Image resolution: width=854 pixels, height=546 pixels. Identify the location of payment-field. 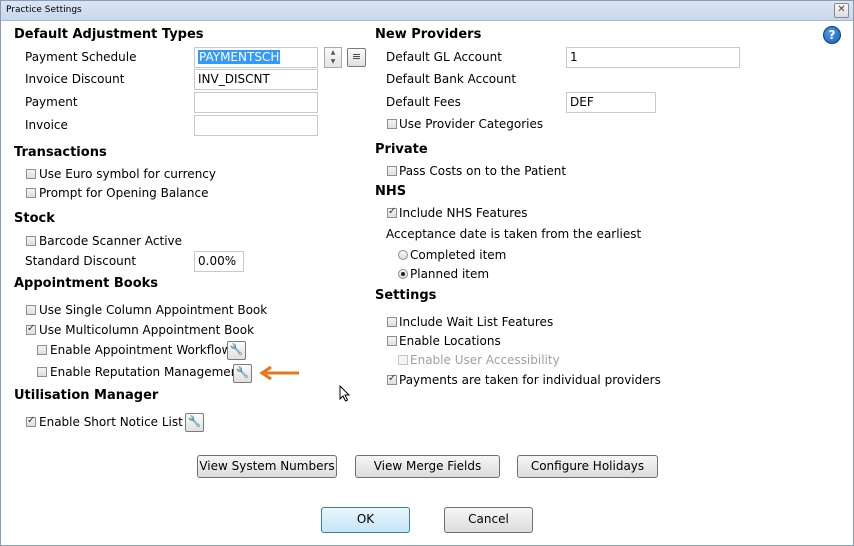
(256, 102).